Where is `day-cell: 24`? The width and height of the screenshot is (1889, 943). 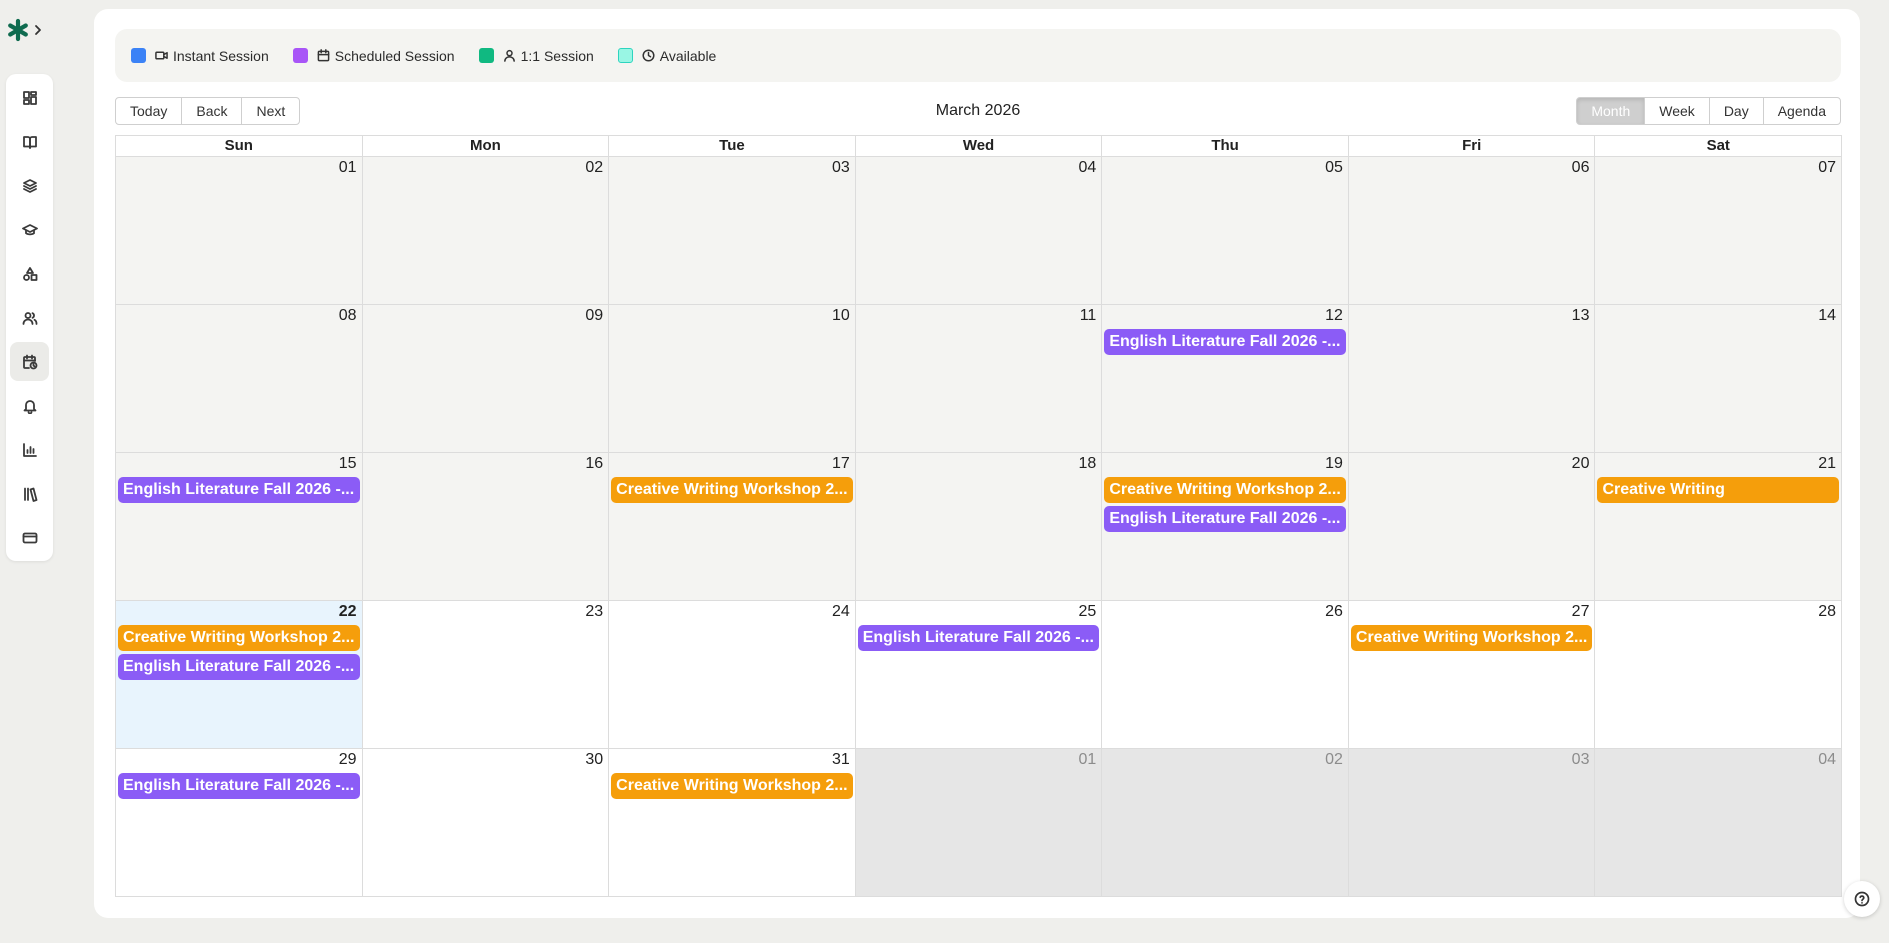
day-cell: 24 is located at coordinates (731, 674).